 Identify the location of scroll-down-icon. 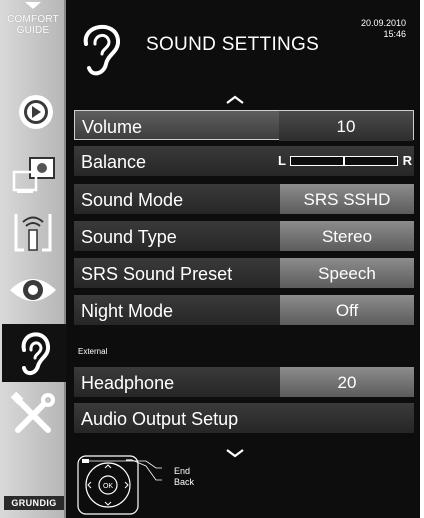
(235, 453).